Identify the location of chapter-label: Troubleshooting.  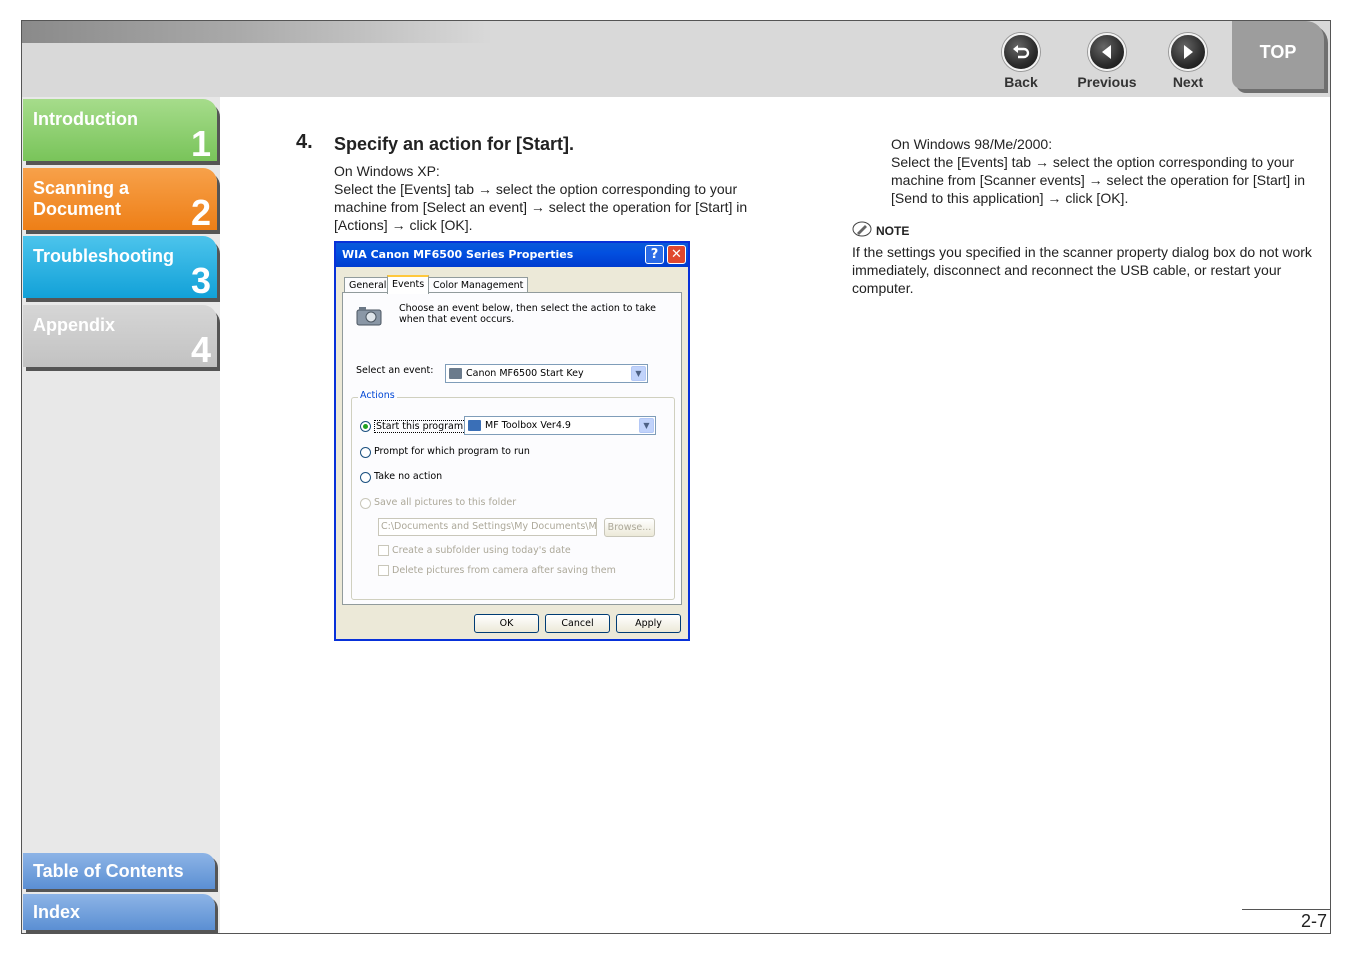
(103, 256).